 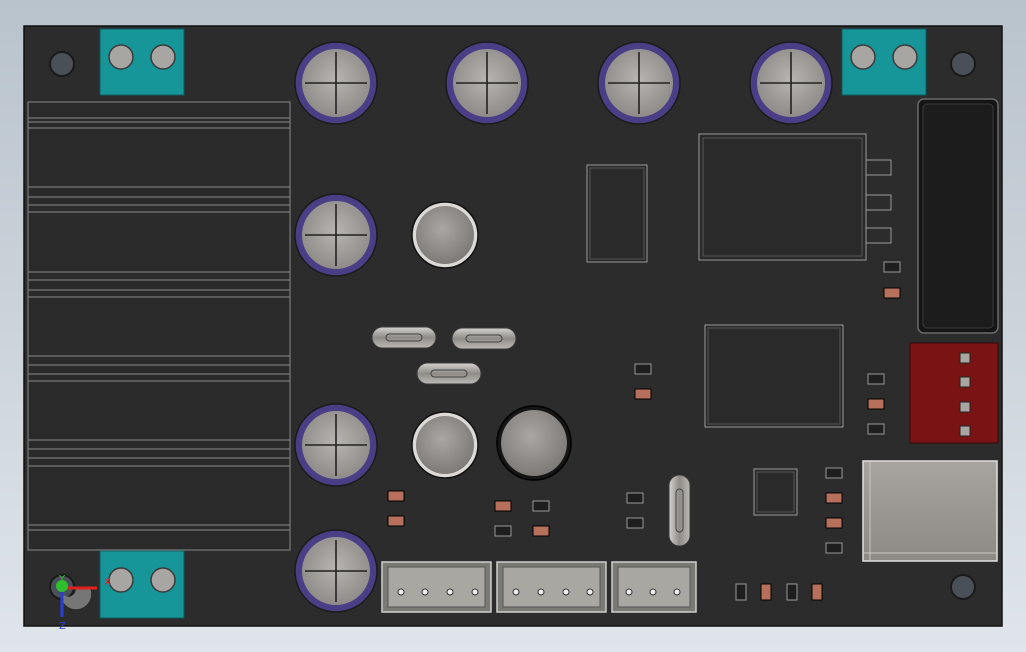 What do you see at coordinates (930, 511) in the screenshot?
I see `usb-port` at bounding box center [930, 511].